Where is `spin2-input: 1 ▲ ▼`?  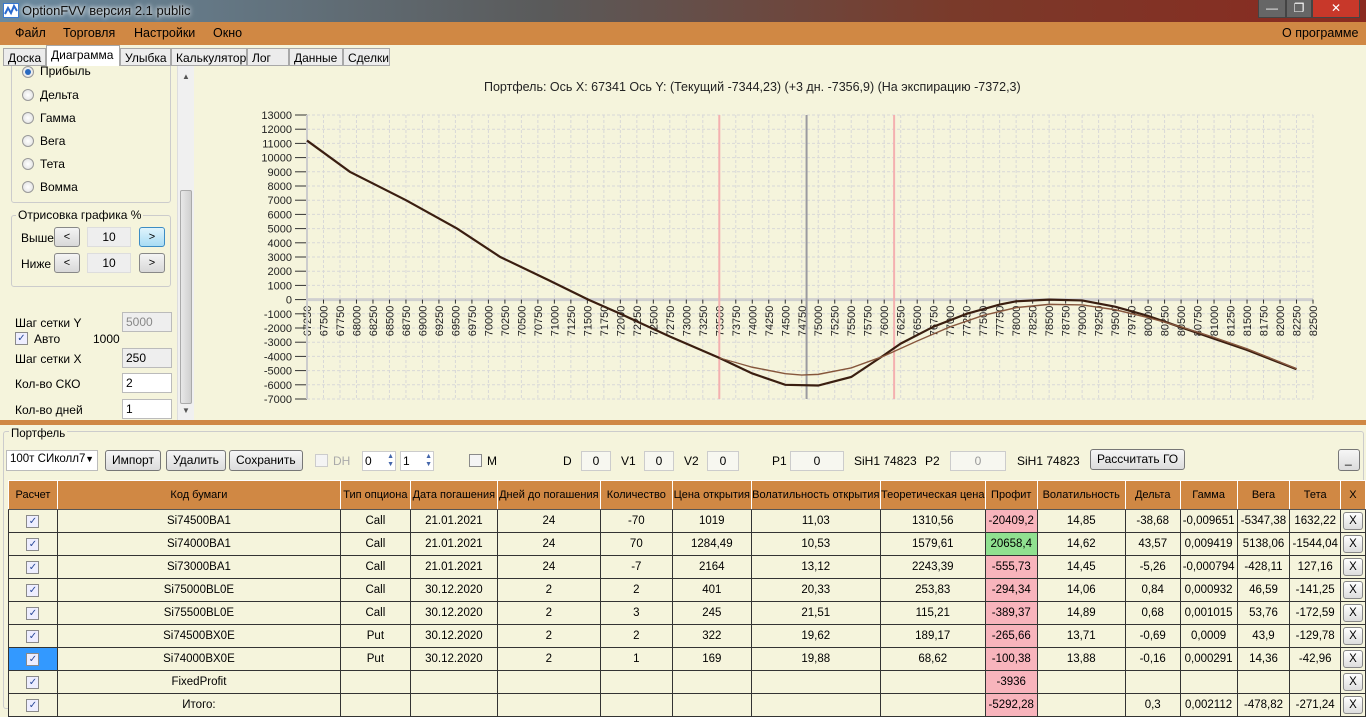 spin2-input: 1 ▲ ▼ is located at coordinates (417, 461).